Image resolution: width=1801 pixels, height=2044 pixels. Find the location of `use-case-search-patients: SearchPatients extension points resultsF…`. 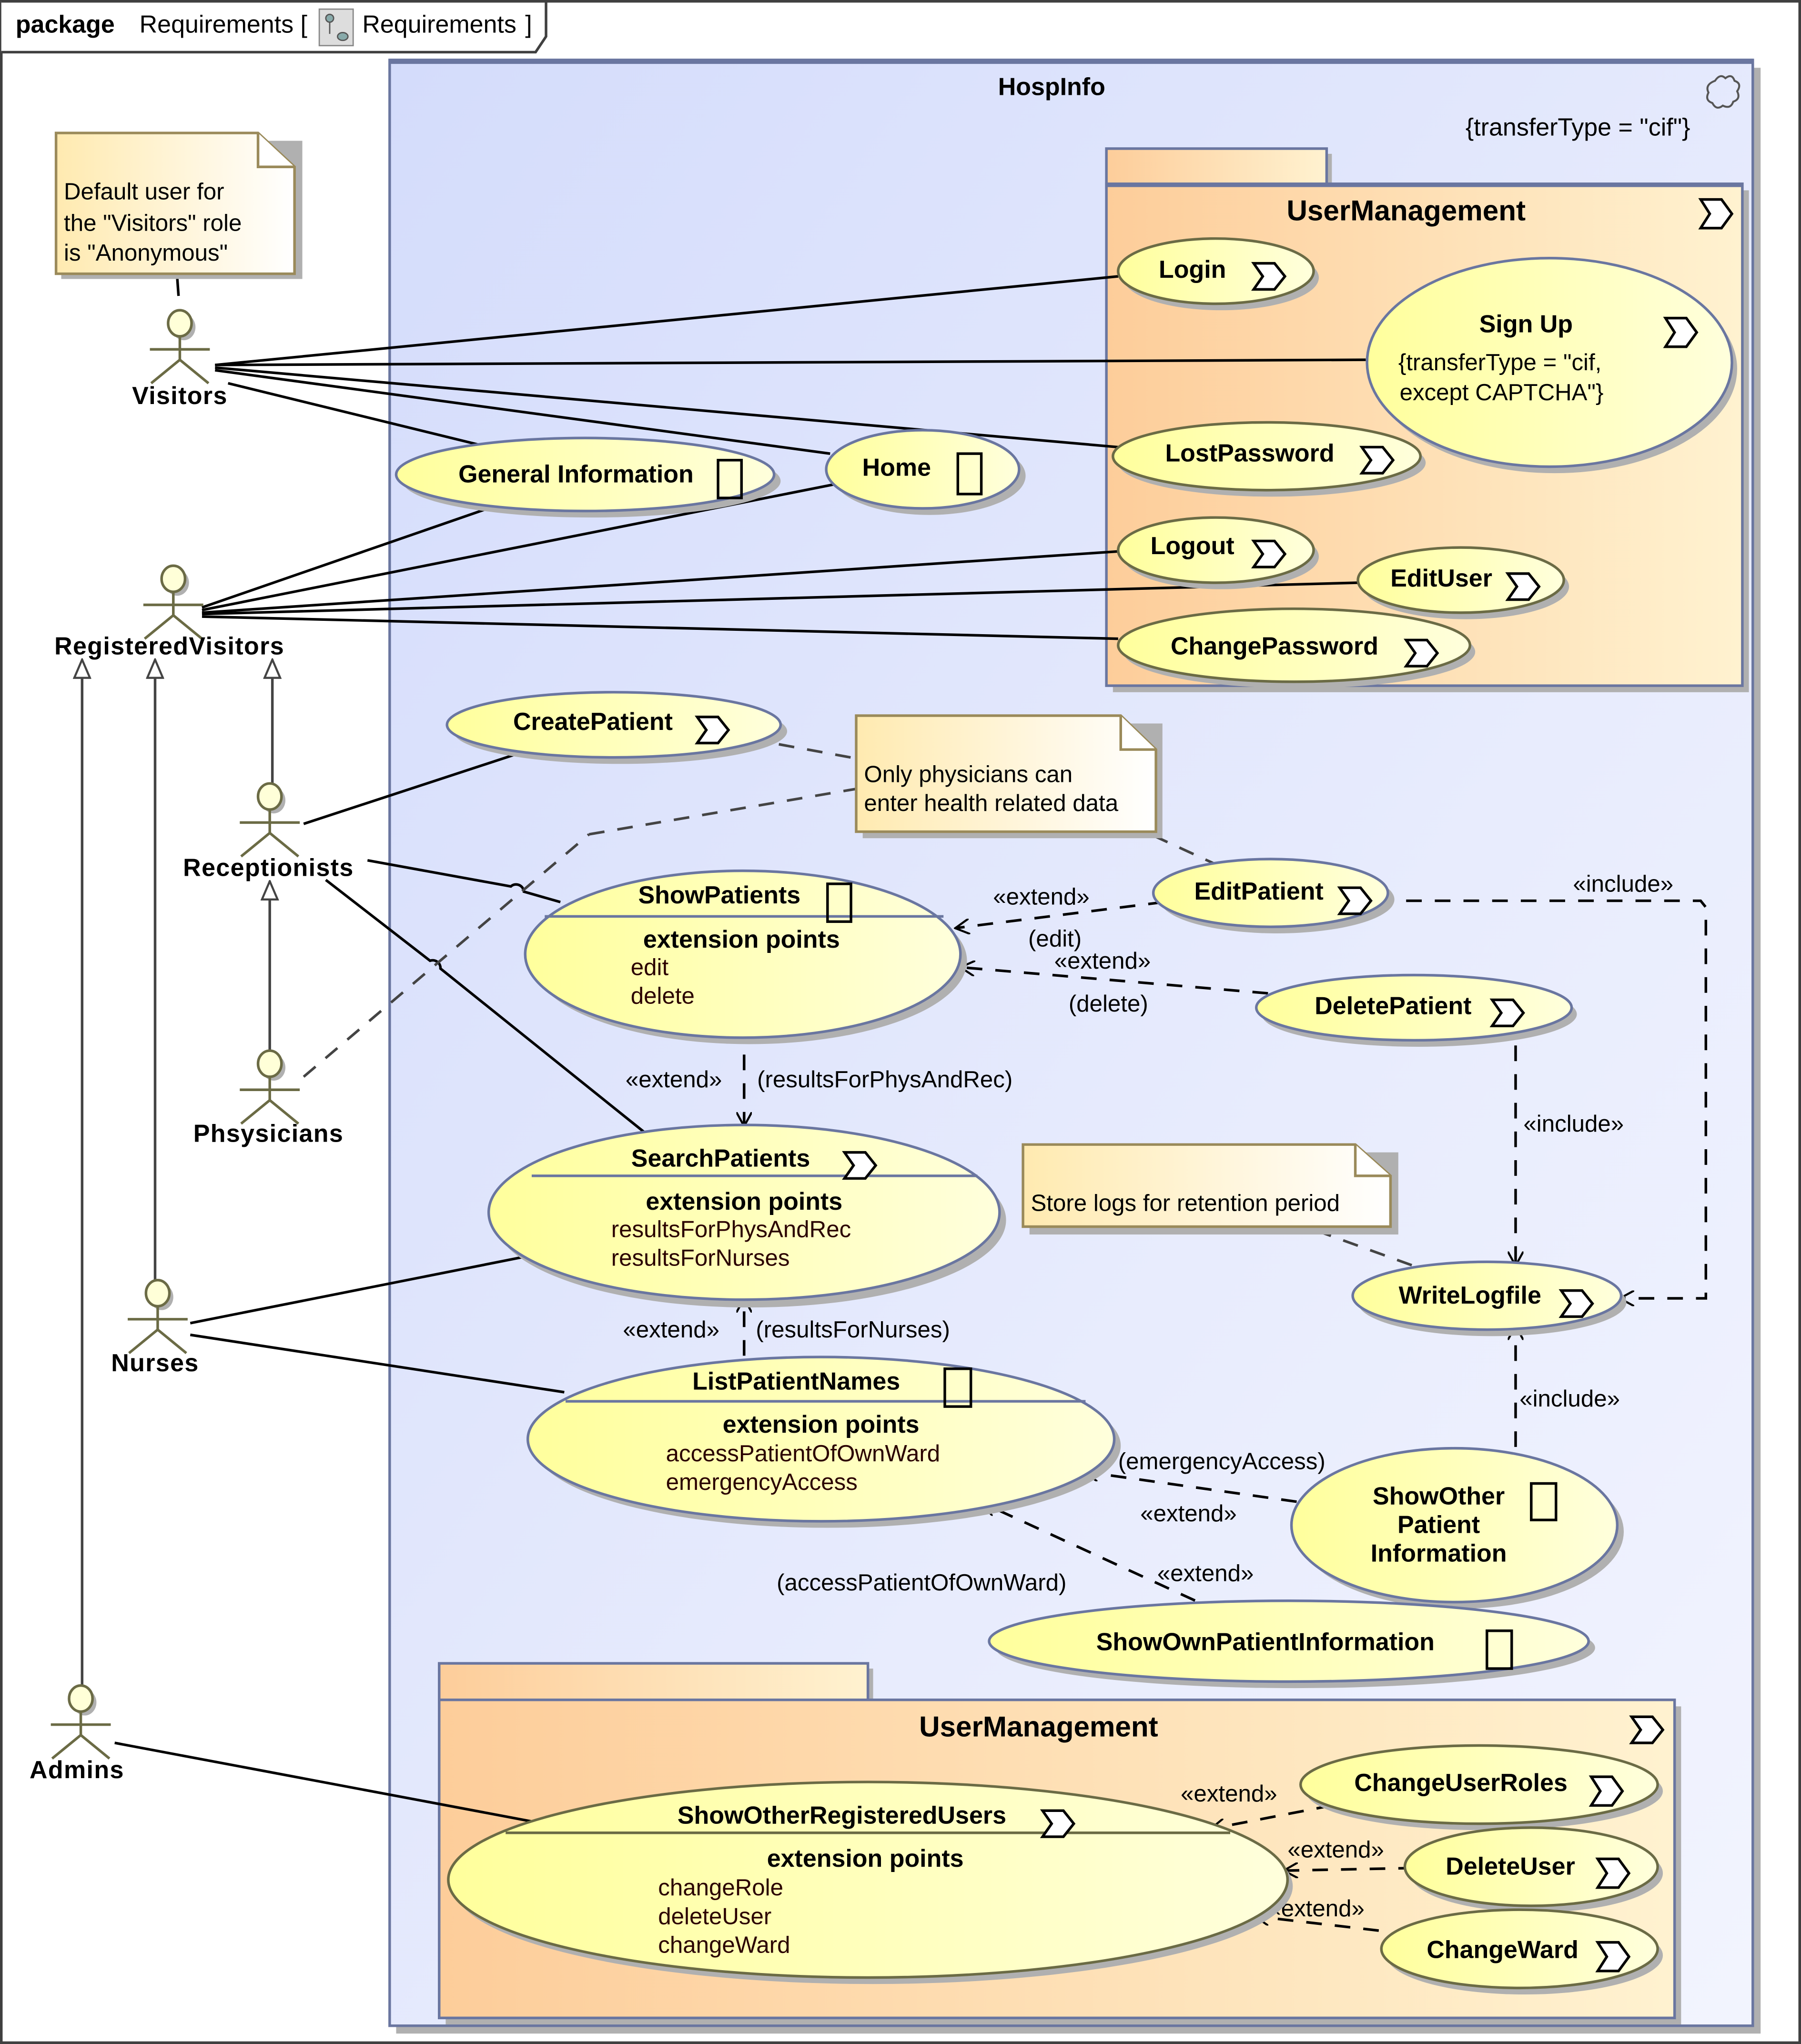

use-case-search-patients: SearchPatients extension points resultsF… is located at coordinates (746, 1215).